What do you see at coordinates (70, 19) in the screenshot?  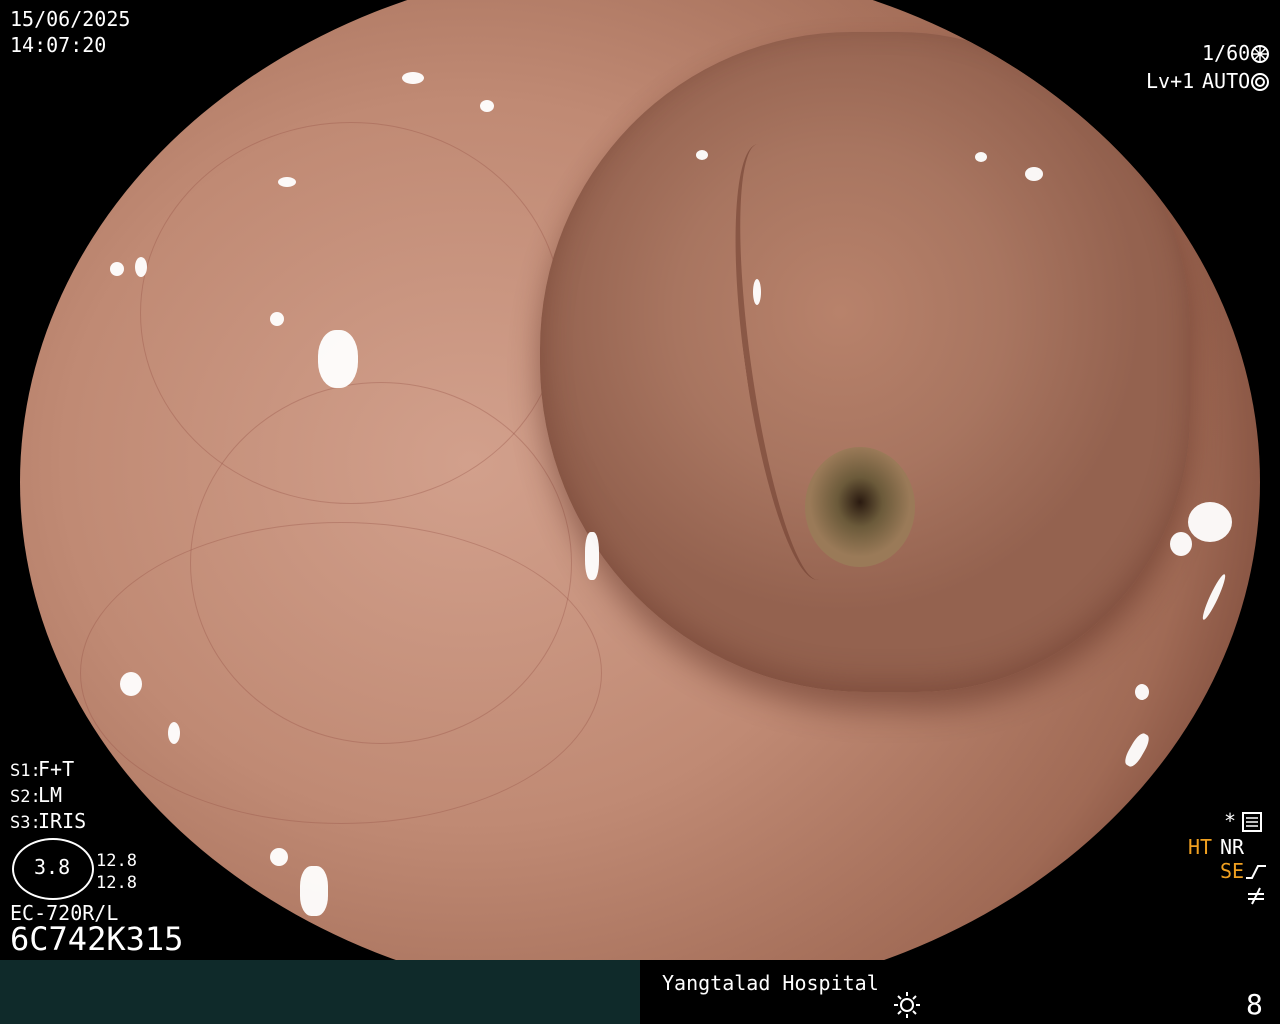 I see `date-text: 15/06/2025` at bounding box center [70, 19].